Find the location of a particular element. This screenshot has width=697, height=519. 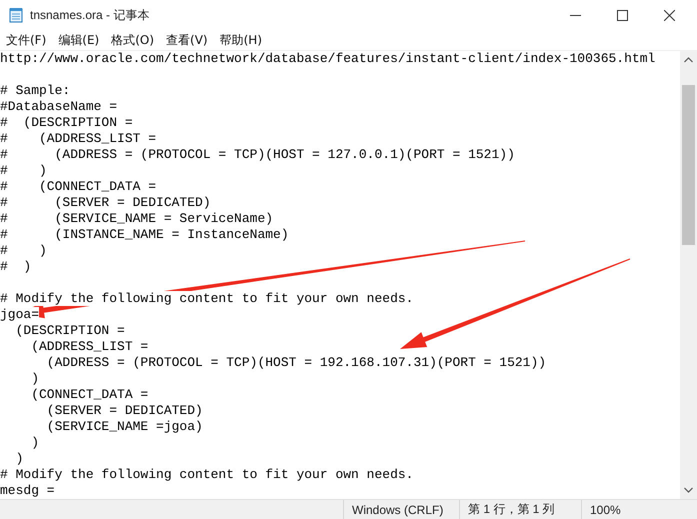

status-text: Windows (CRLF) is located at coordinates (401, 509).